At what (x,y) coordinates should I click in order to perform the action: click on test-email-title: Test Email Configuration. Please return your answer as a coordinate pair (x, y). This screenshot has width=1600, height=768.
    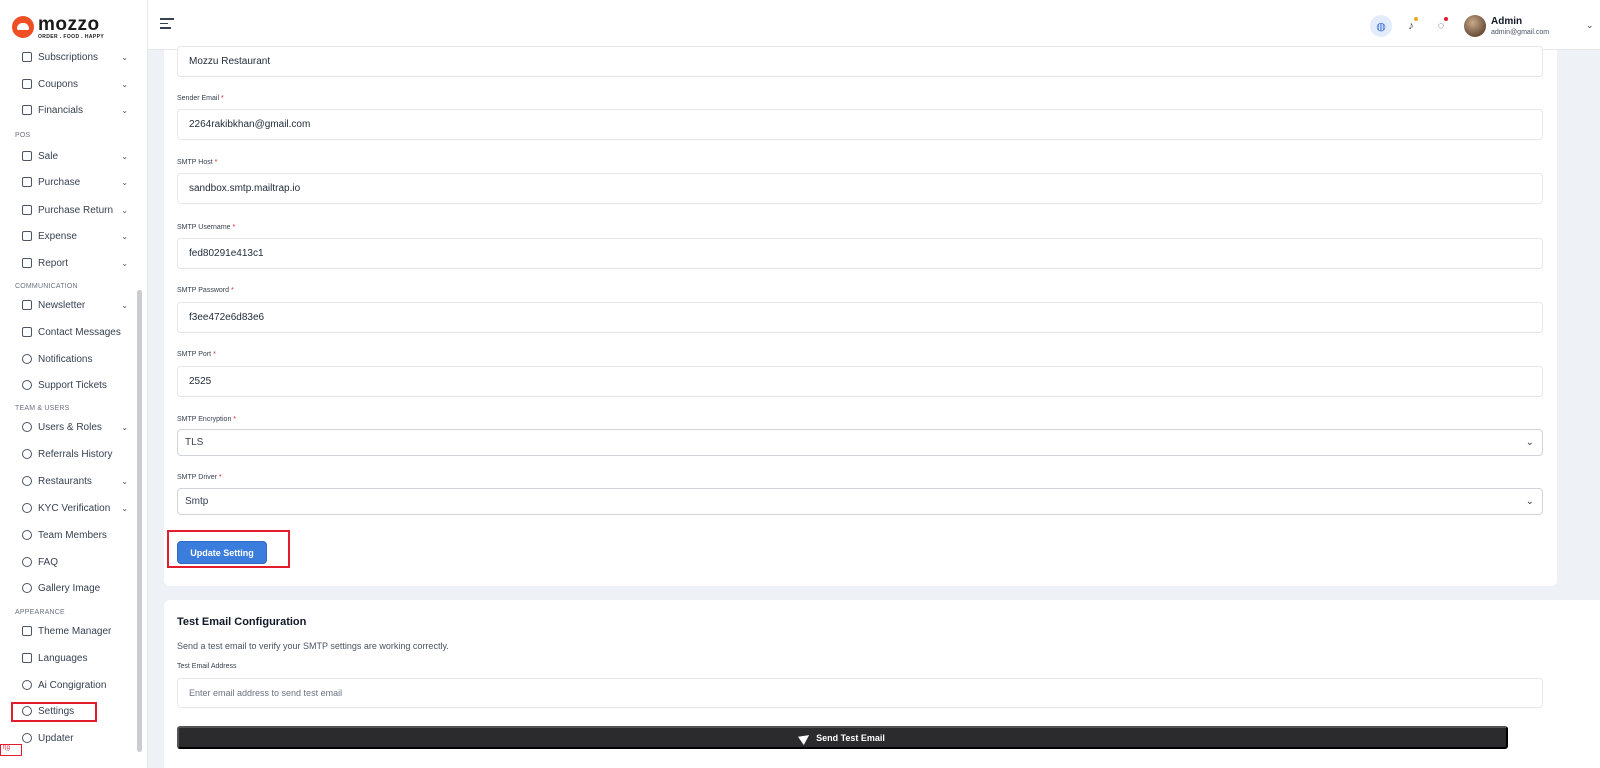
    Looking at the image, I should click on (242, 622).